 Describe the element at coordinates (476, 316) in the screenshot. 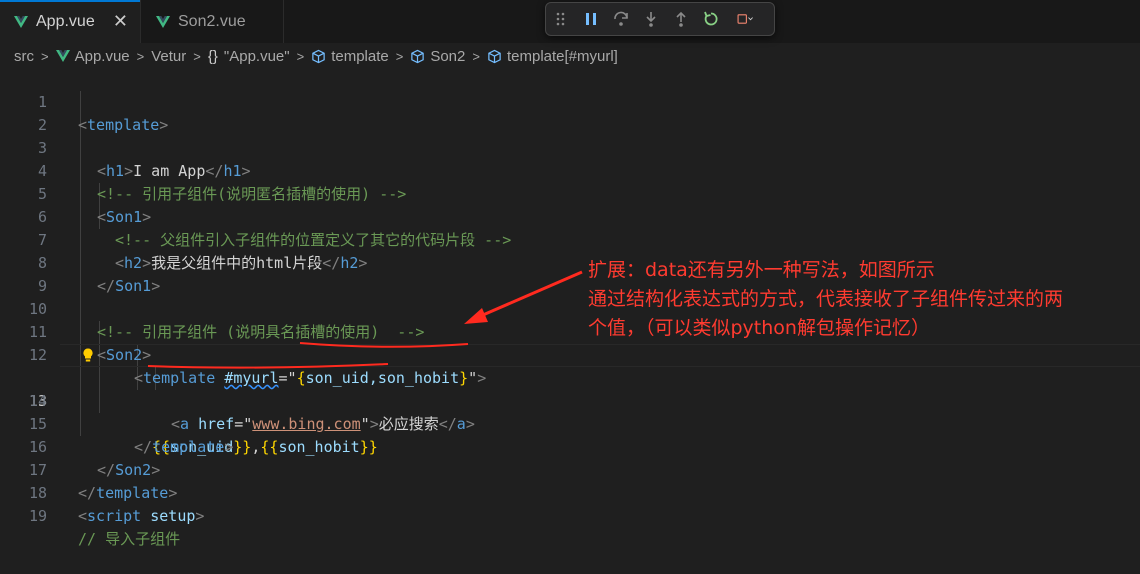

I see `annotation-arrowhead` at that location.